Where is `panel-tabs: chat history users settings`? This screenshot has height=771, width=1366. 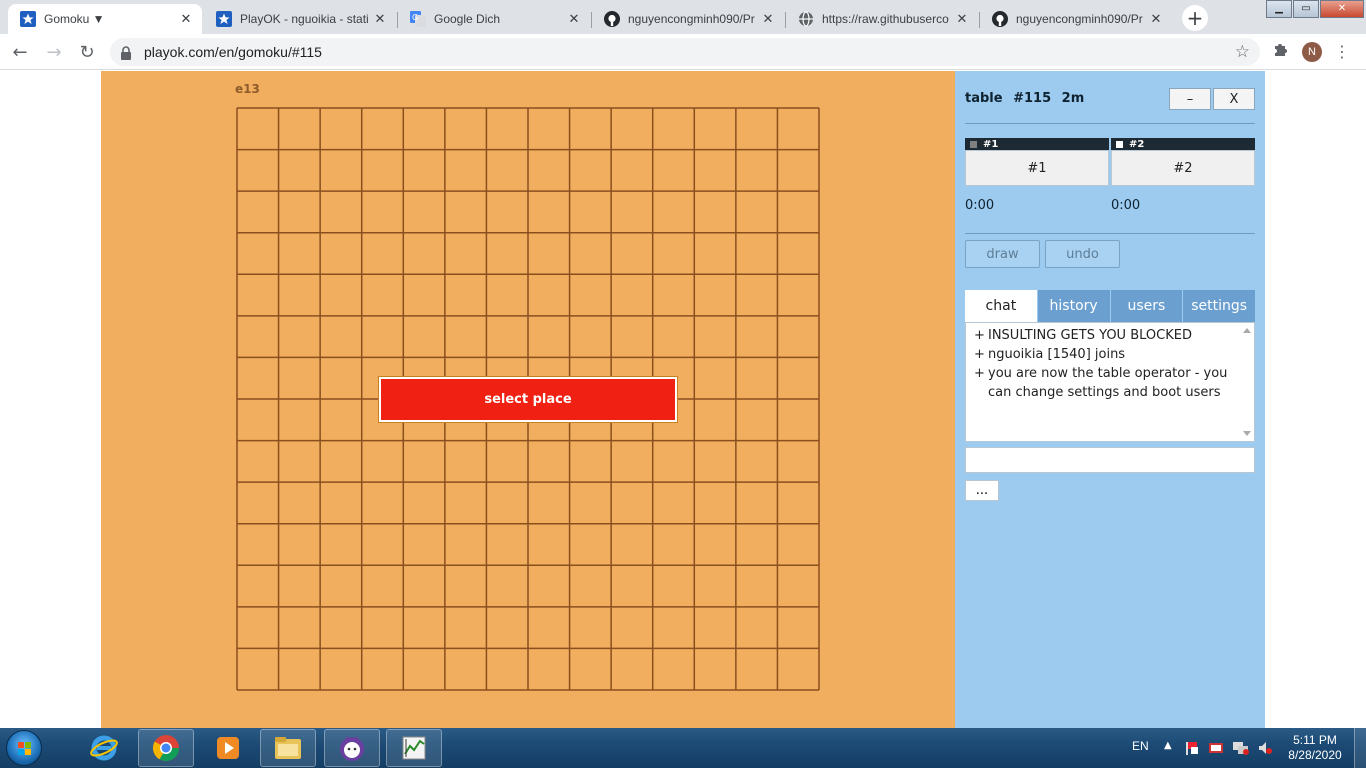 panel-tabs: chat history users settings is located at coordinates (1110, 306).